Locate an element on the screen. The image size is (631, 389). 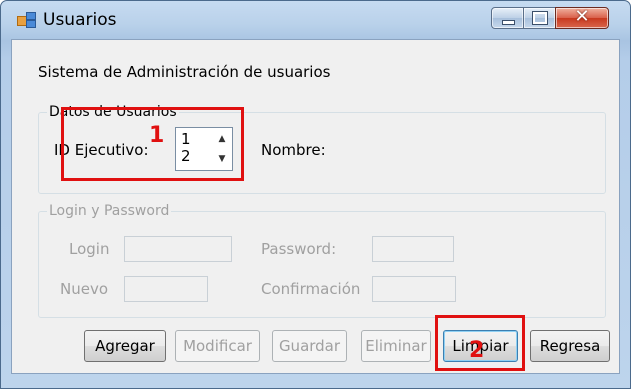
window-title: Usuarios is located at coordinates (80, 20).